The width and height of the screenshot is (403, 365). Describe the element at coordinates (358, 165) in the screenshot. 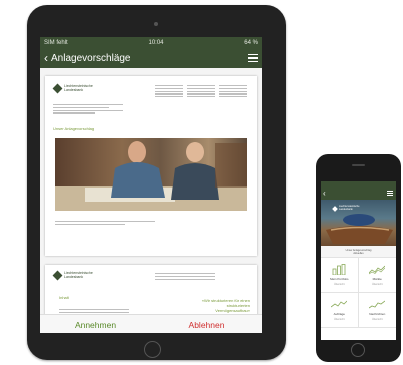

I see `phone-speaker` at that location.